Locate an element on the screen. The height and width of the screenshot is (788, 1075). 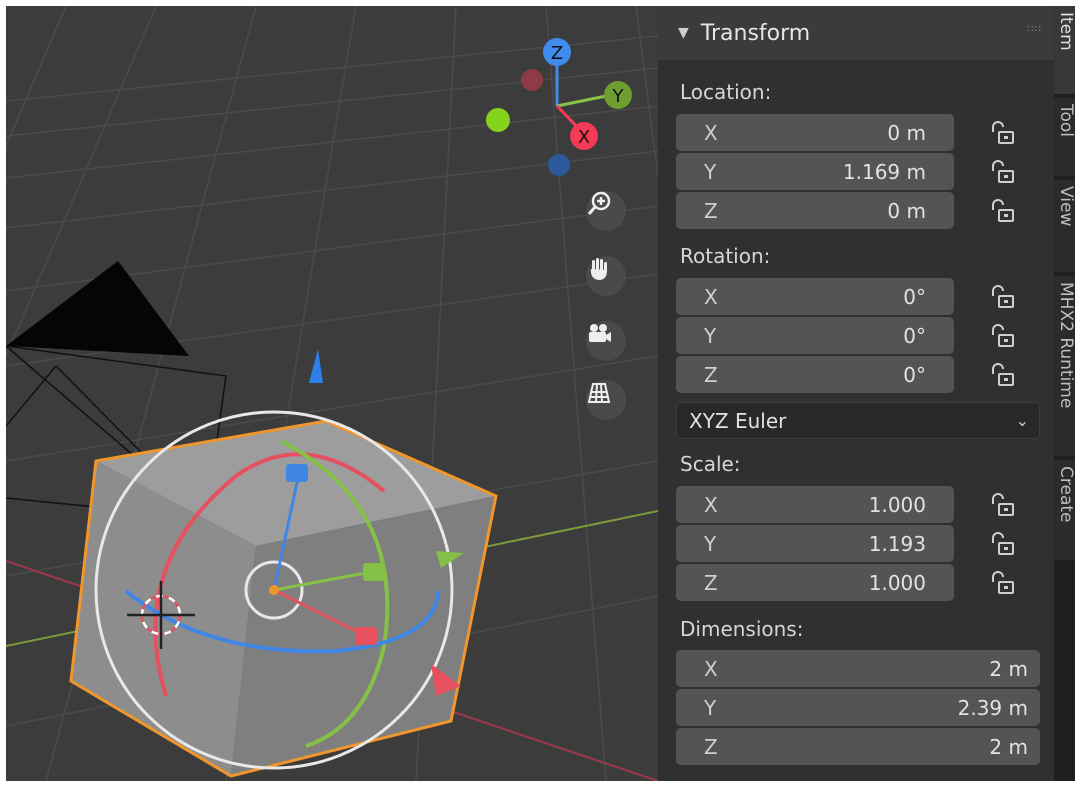
rotation-y-field: Y 0° is located at coordinates (815, 335).